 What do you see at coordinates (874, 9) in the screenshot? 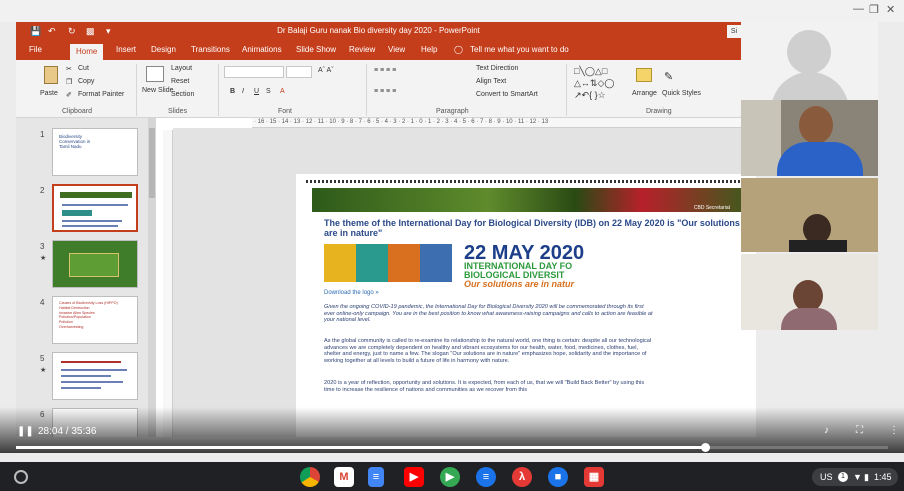
I see `restore-icon: ❐` at bounding box center [874, 9].